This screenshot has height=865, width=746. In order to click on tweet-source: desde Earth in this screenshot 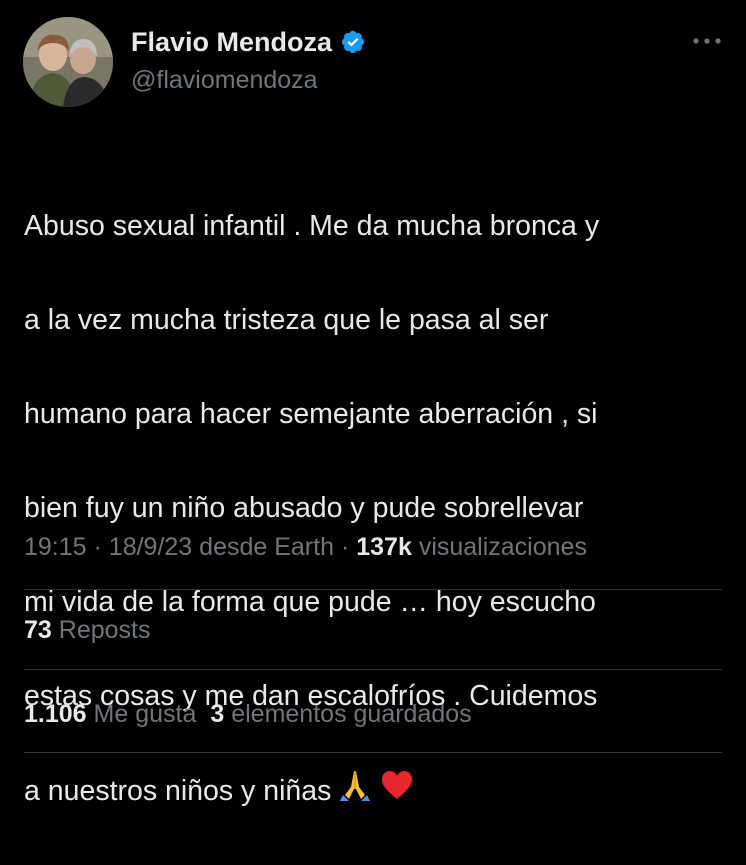, I will do `click(266, 547)`.